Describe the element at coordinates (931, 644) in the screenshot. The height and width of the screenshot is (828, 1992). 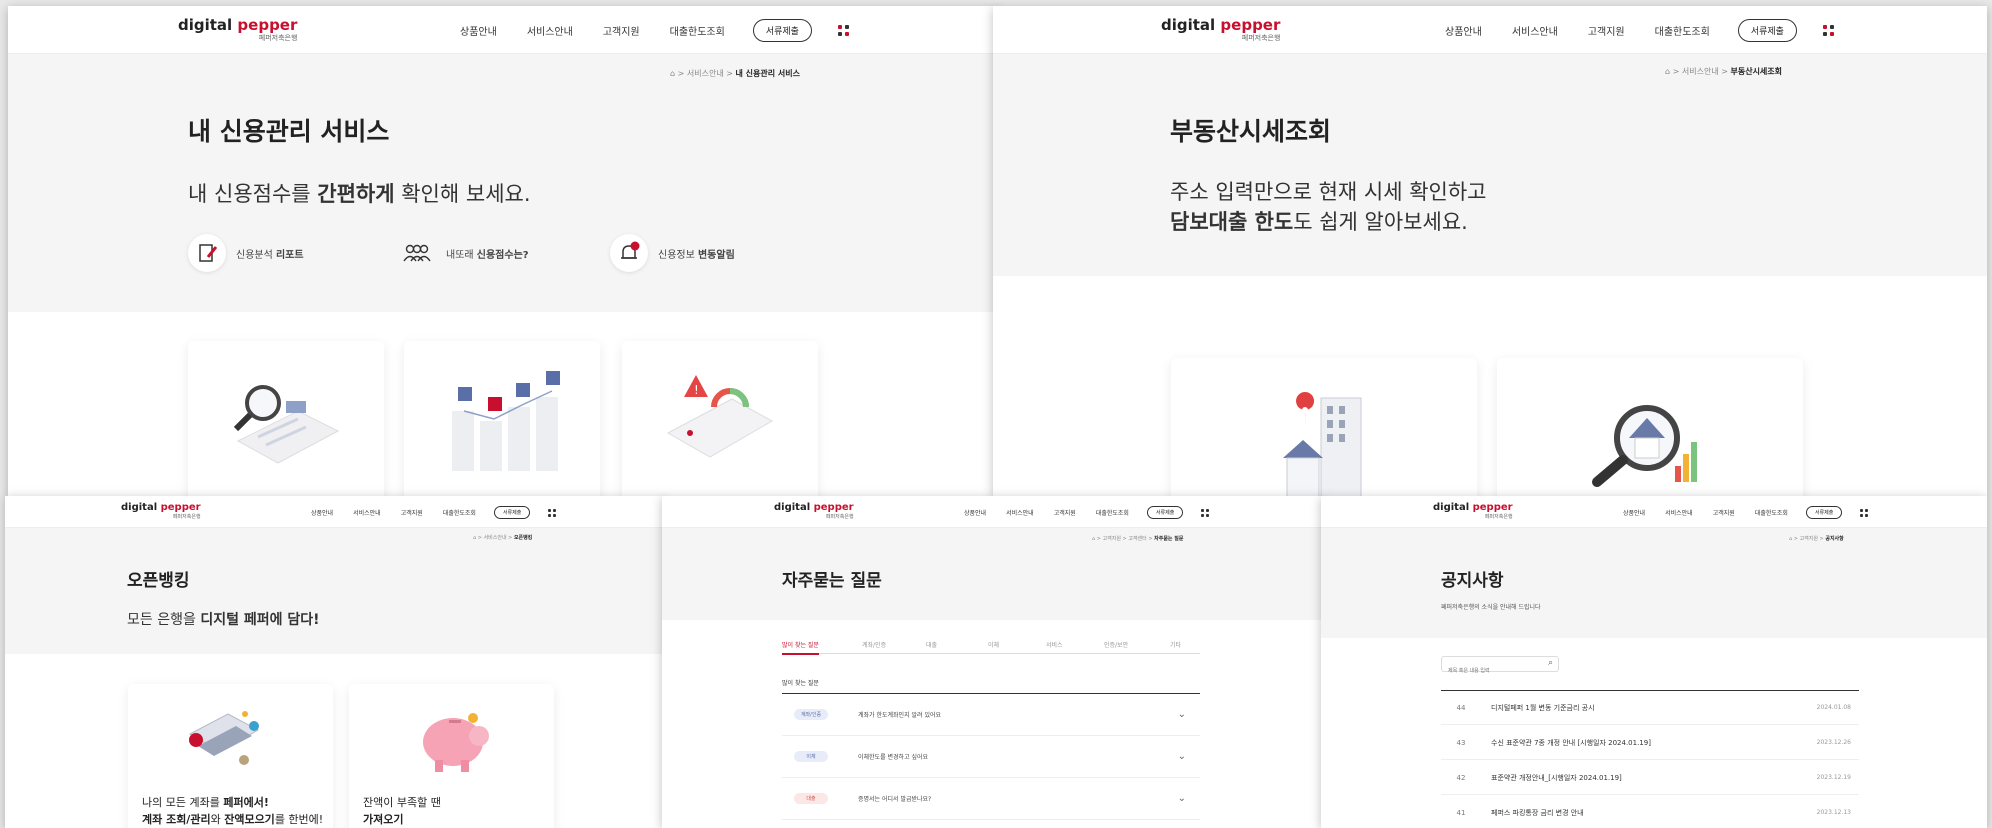
I see `tab-loan: 대출` at that location.